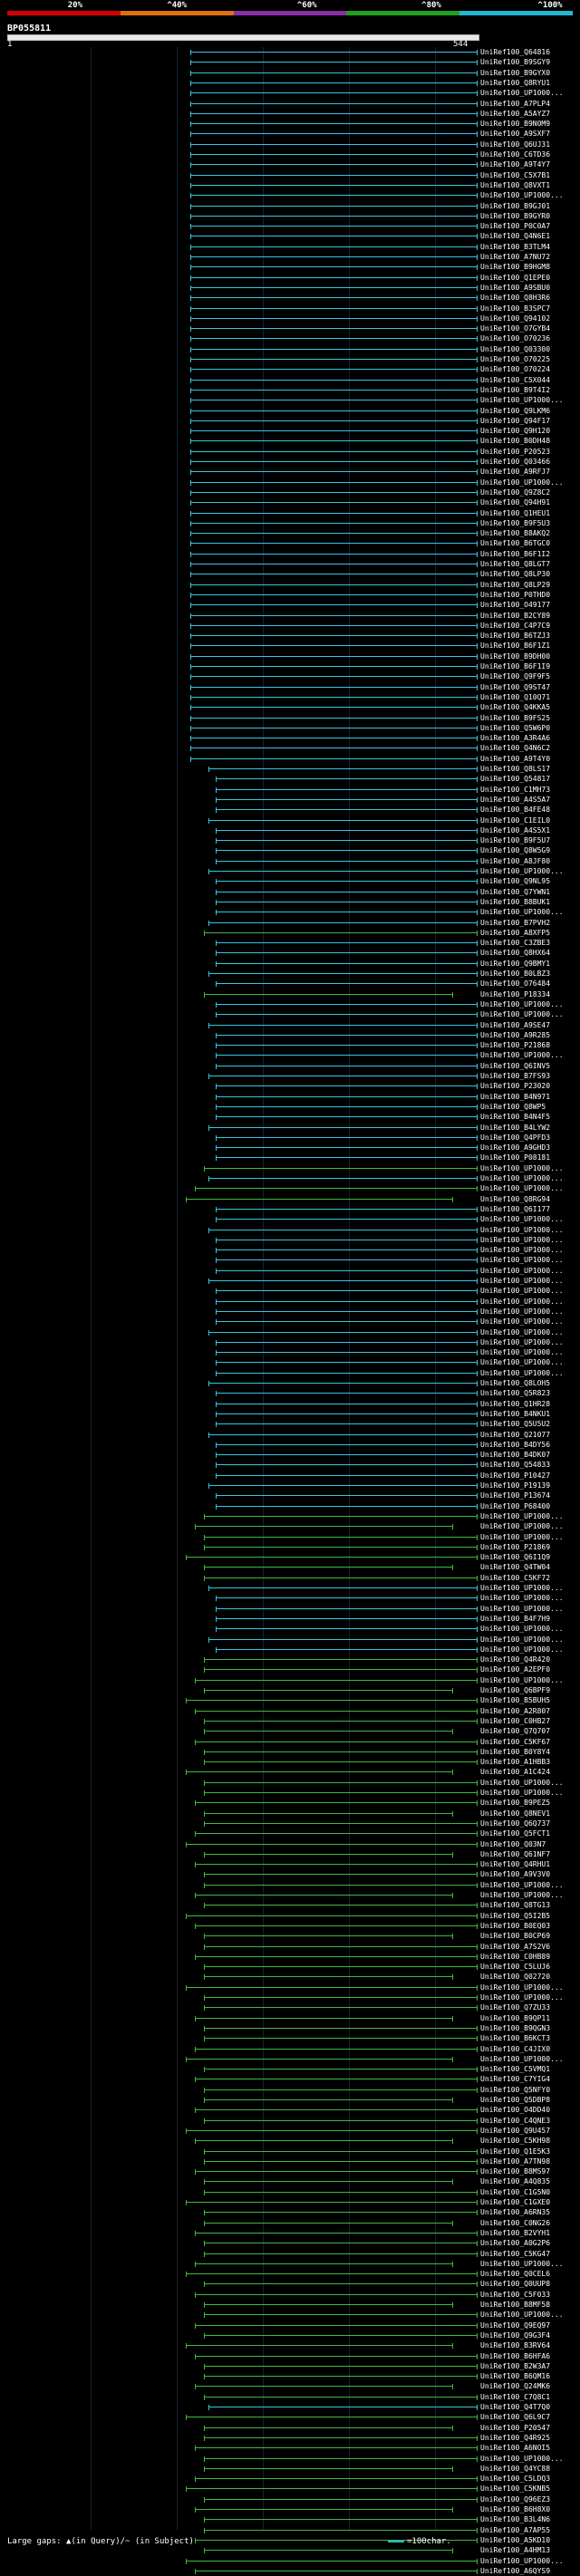  What do you see at coordinates (515, 585) in the screenshot?
I see `hit-label: UniRef100_Q8LP29` at bounding box center [515, 585].